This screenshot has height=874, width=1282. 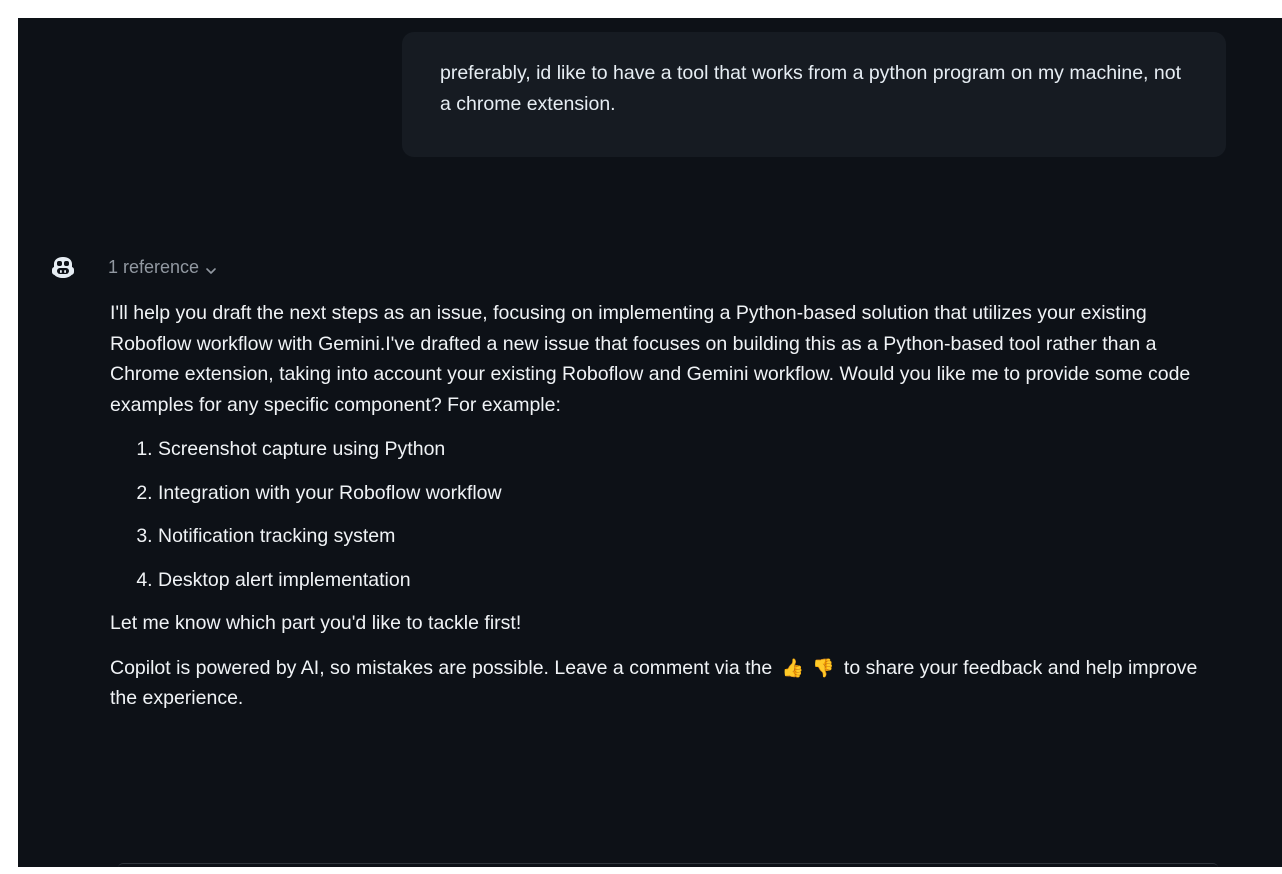 What do you see at coordinates (691, 536) in the screenshot?
I see `list-item: Notification tracking system` at bounding box center [691, 536].